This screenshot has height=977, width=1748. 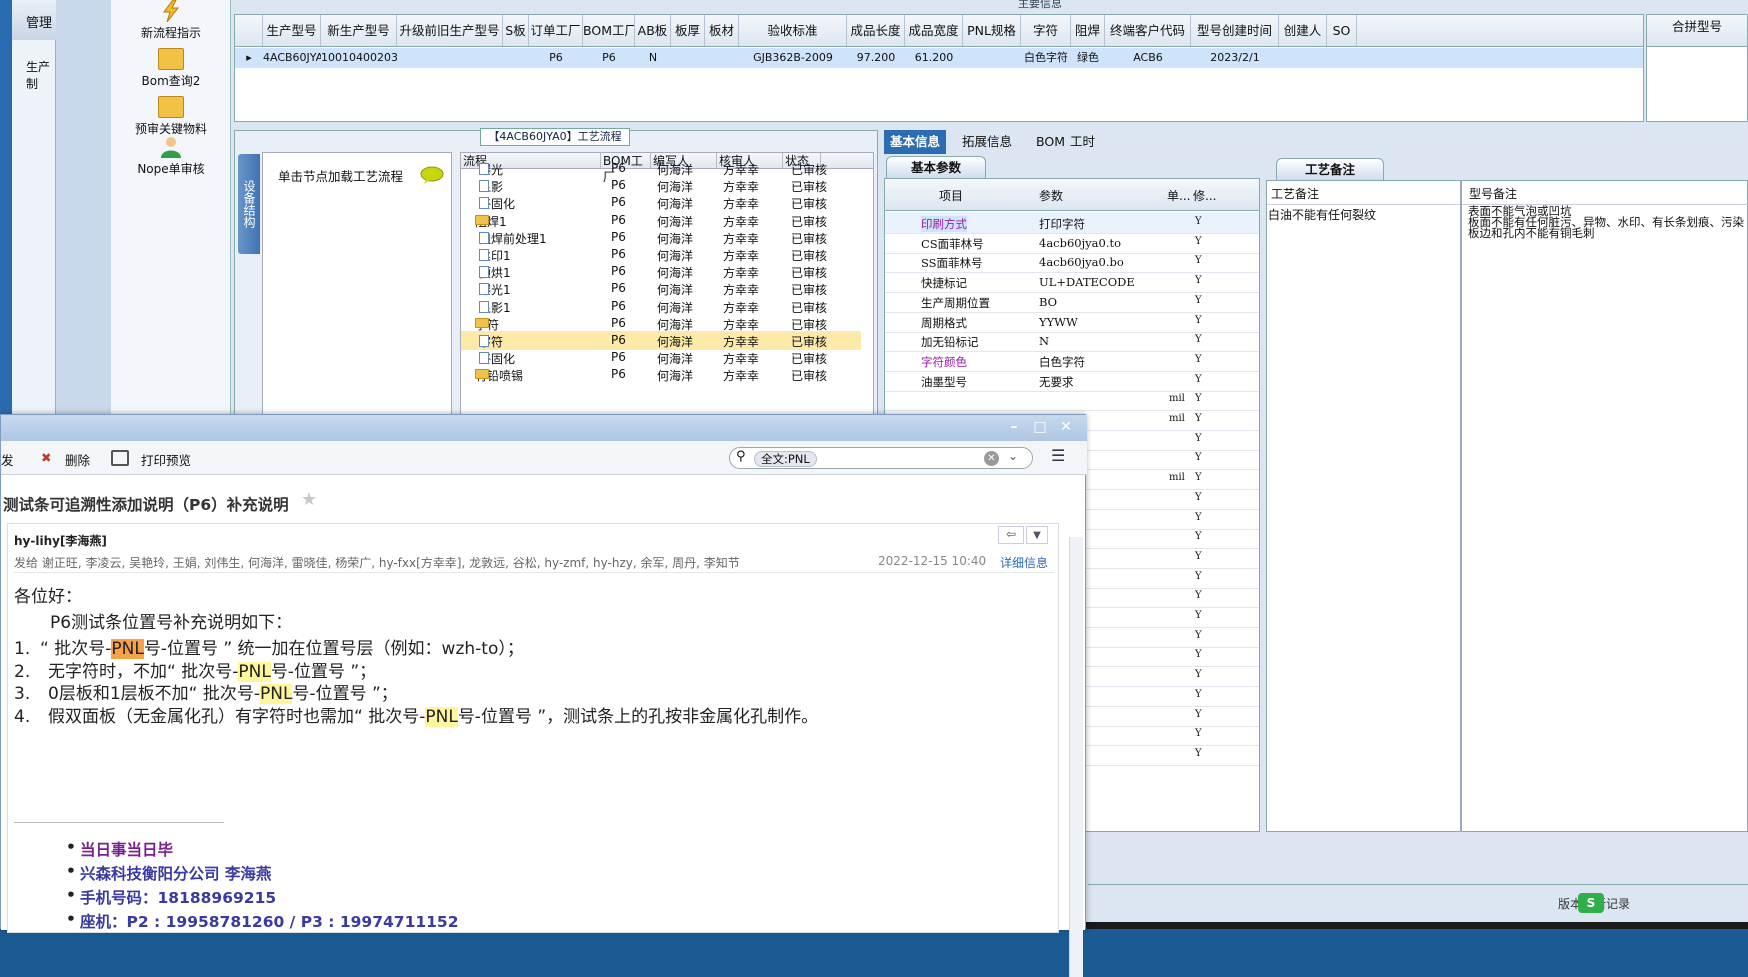 I want to click on param-row: 生产周期位置 BO Y, so click(x=1072, y=302).